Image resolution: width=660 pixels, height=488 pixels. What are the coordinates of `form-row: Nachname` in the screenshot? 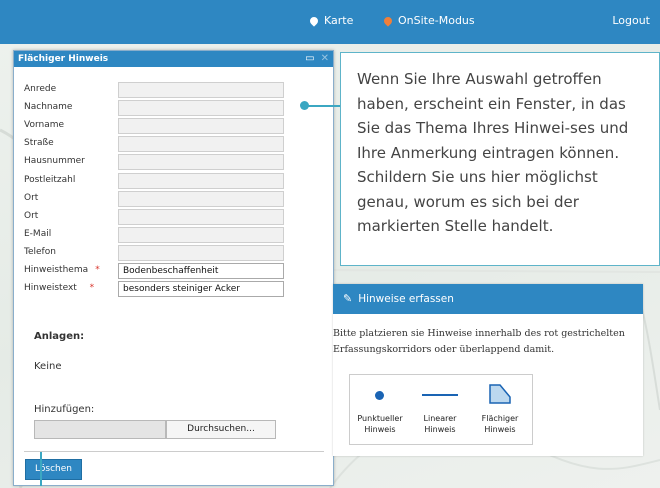 It's located at (174, 108).